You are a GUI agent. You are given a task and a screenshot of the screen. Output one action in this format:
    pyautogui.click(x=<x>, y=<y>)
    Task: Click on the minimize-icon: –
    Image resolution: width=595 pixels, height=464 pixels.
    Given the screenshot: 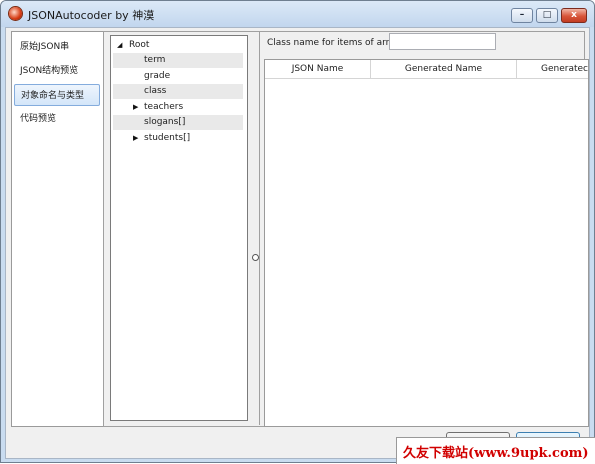 What is the action you would take?
    pyautogui.click(x=522, y=15)
    